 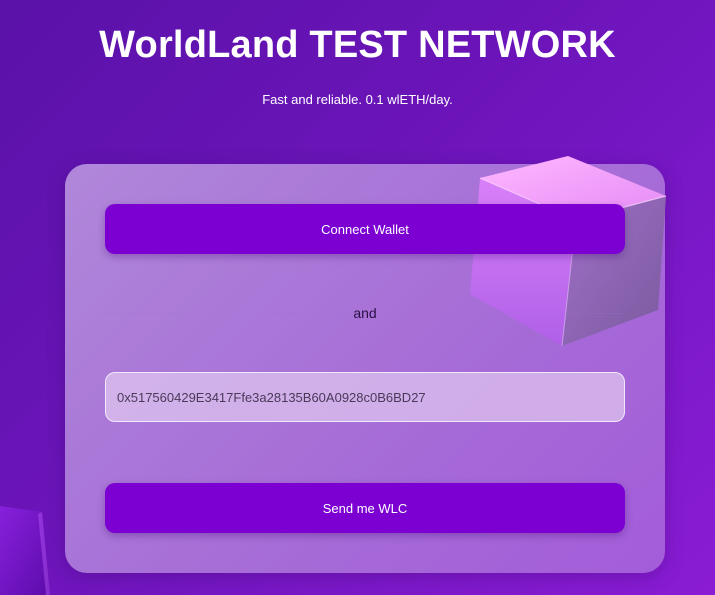 What do you see at coordinates (365, 508) in the screenshot?
I see `send-wlc-button: Send me WLC` at bounding box center [365, 508].